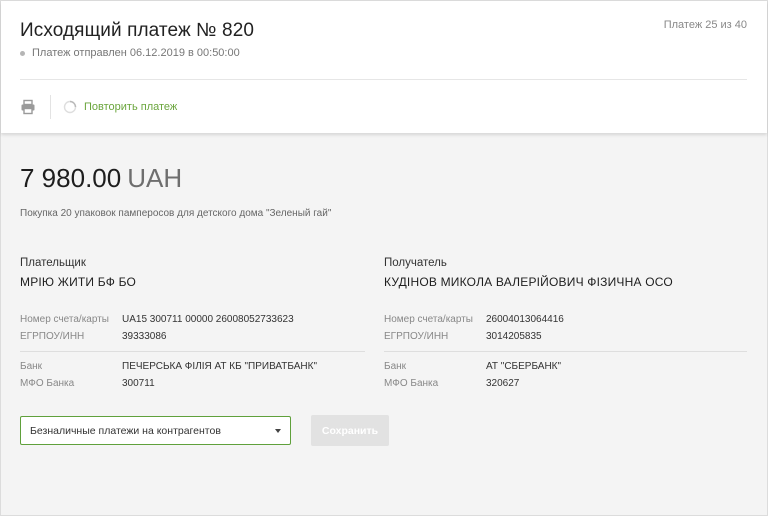 The image size is (768, 516). What do you see at coordinates (137, 30) in the screenshot?
I see `page-title: Исходящий платеж № 820` at bounding box center [137, 30].